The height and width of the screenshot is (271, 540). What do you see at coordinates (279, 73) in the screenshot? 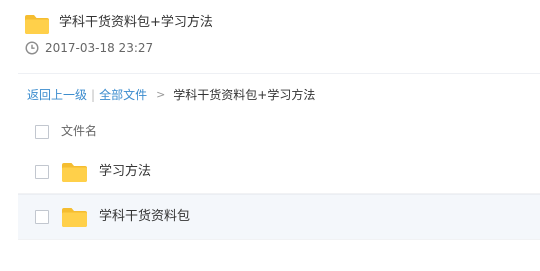
I see `divider` at bounding box center [279, 73].